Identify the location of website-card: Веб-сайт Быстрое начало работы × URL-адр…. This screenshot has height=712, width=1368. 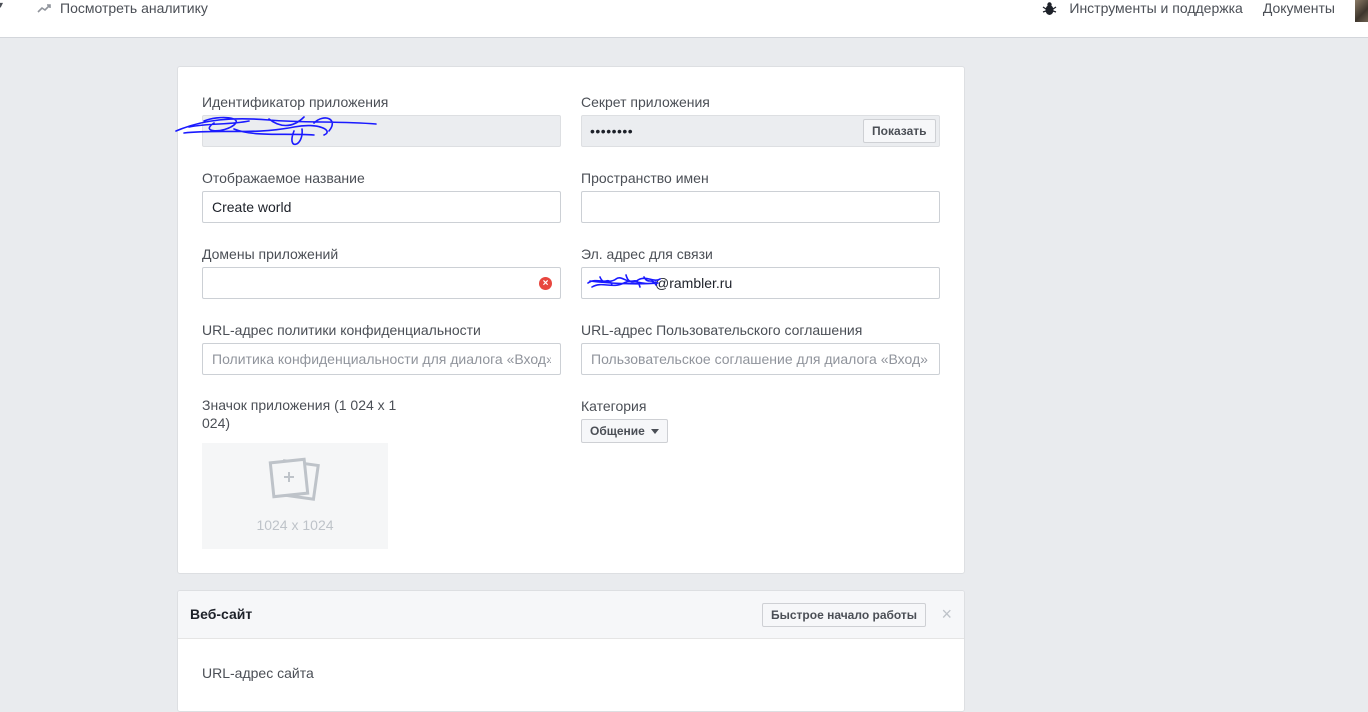
(571, 651).